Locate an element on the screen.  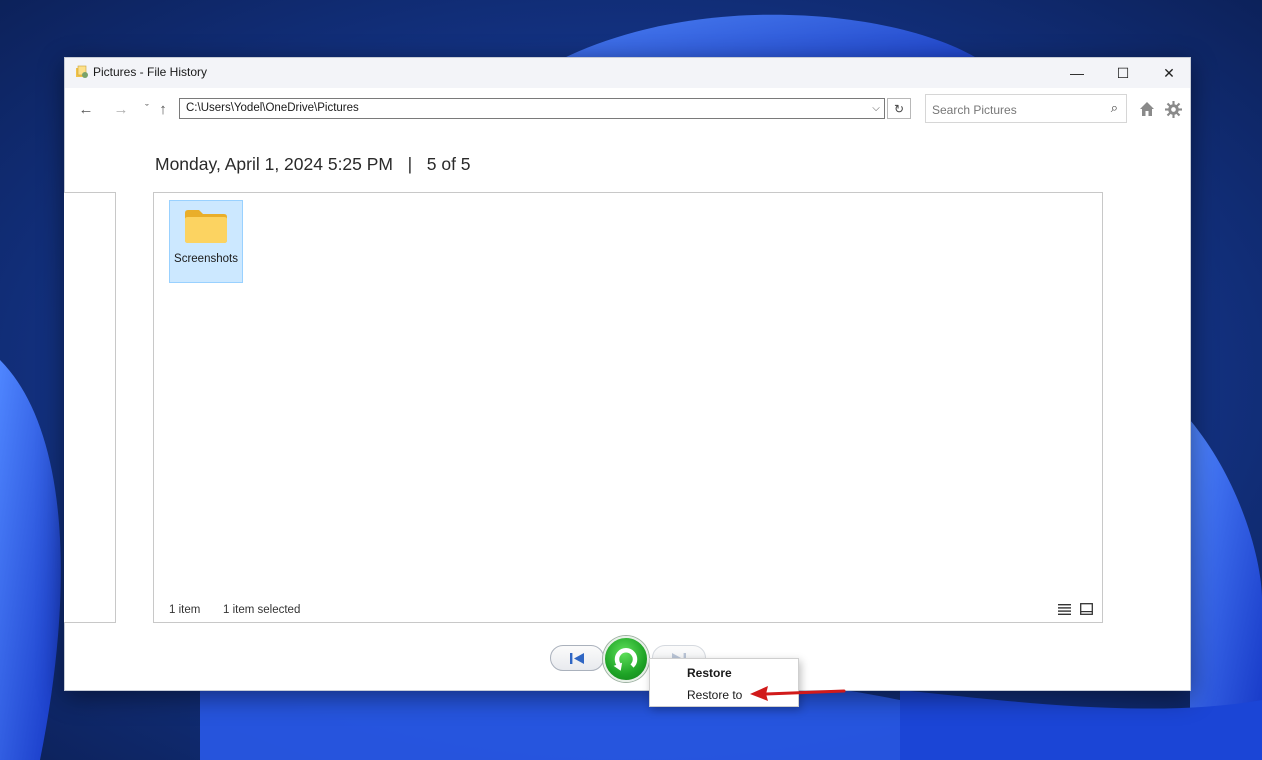
menu-item-restore: Restore is located at coordinates (709, 673).